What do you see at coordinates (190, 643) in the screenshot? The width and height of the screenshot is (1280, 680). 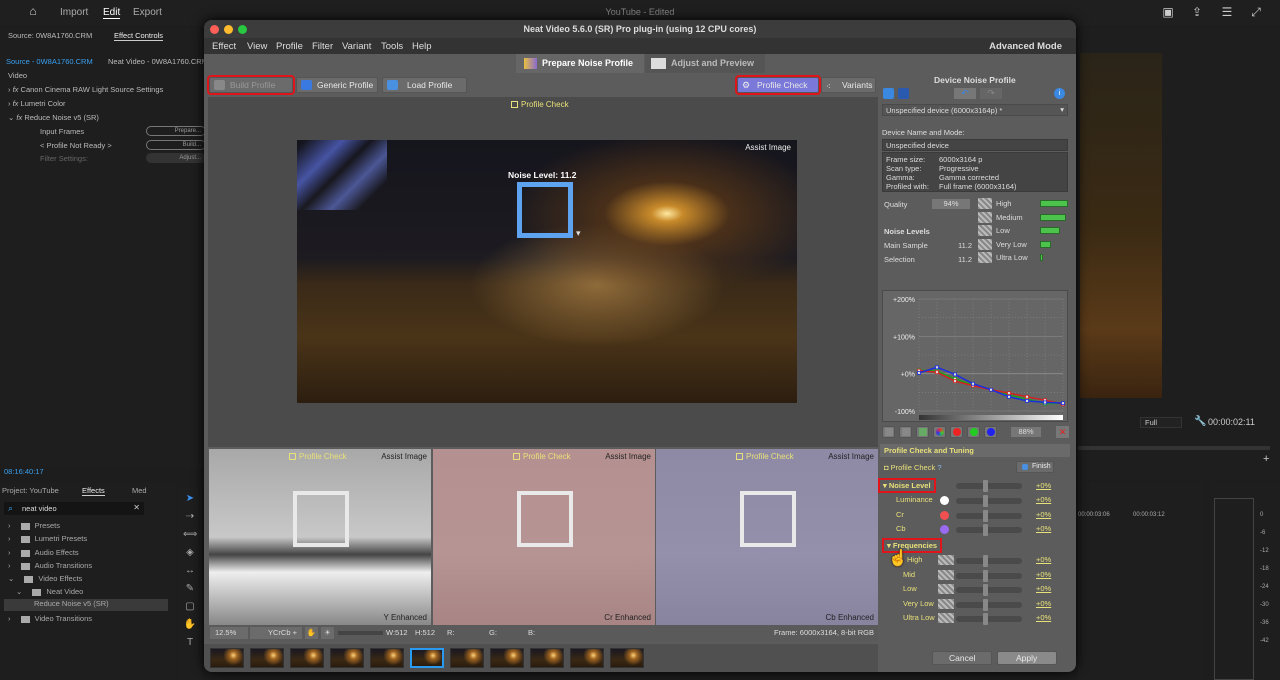 I see `type-icon: T` at bounding box center [190, 643].